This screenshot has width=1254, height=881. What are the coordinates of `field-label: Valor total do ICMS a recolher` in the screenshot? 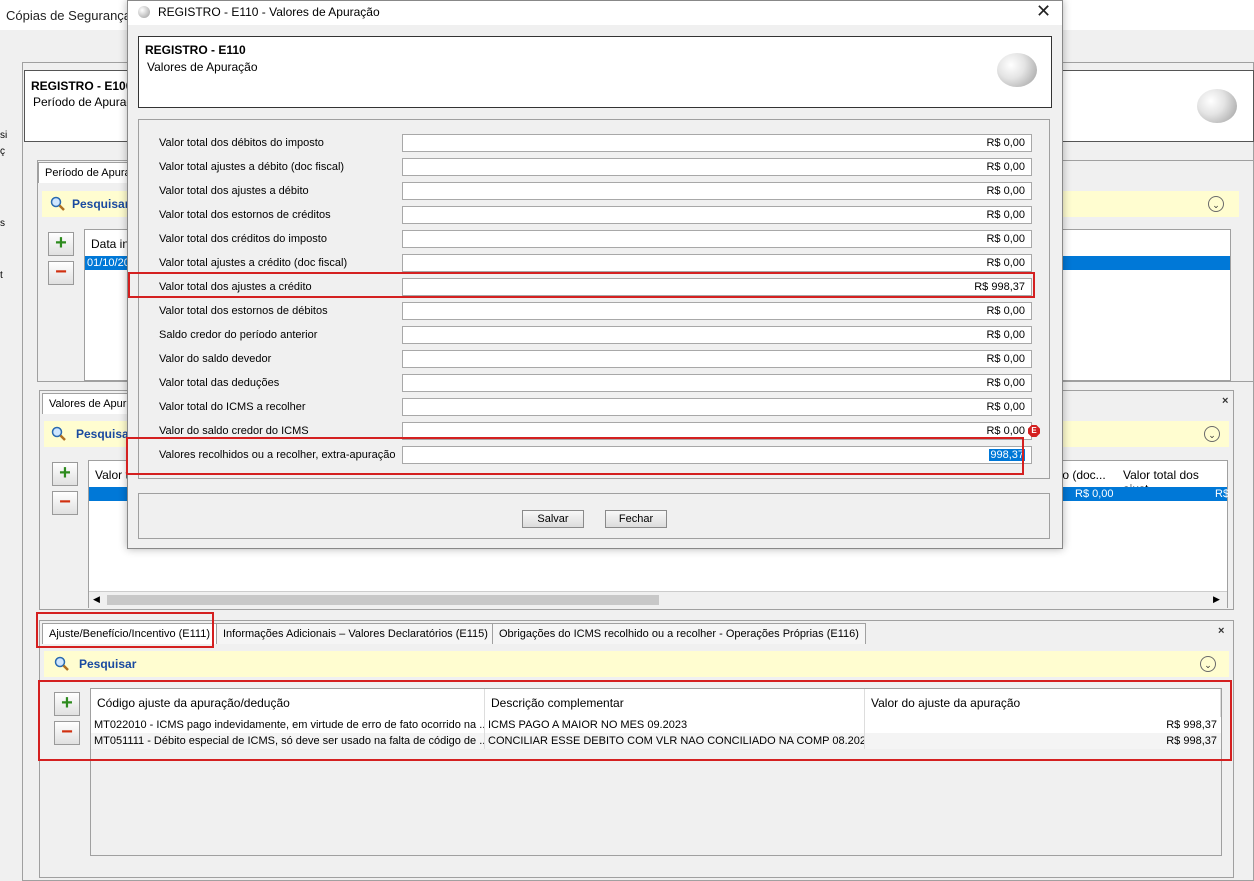 It's located at (232, 407).